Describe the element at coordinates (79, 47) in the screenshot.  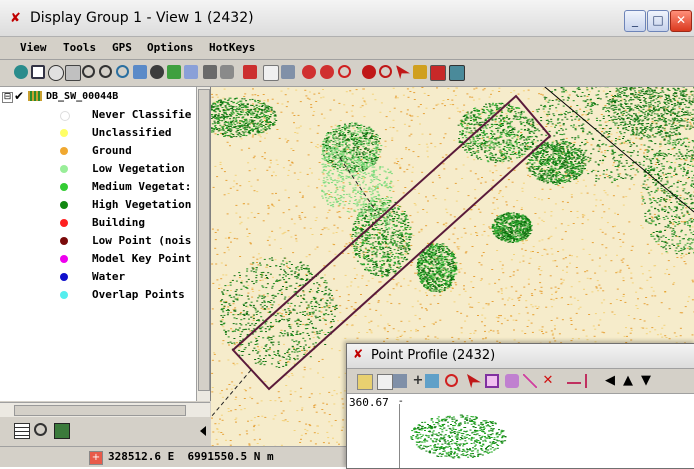
I see `menu-tools: Tools` at that location.